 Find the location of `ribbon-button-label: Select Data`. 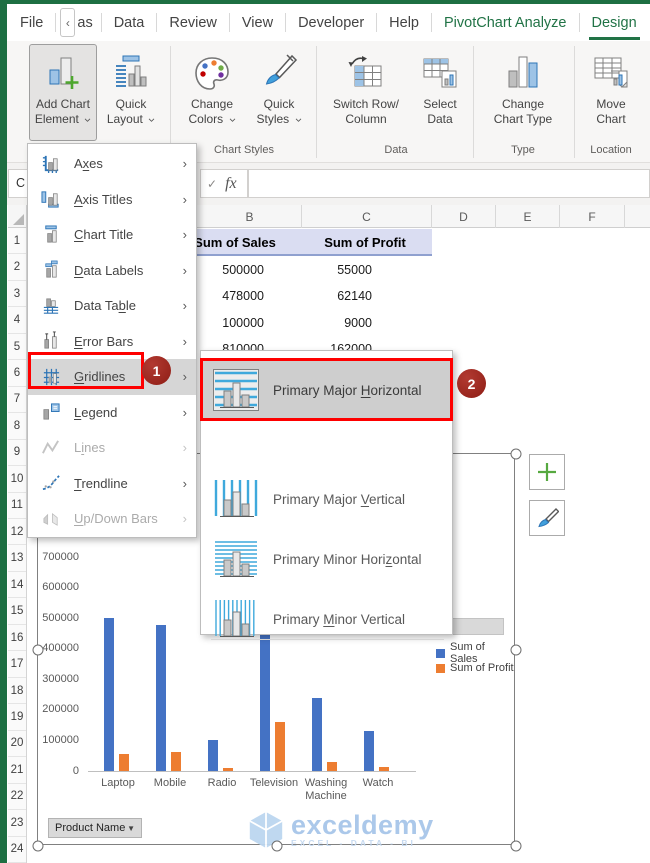

ribbon-button-label: Select Data is located at coordinates (440, 111).